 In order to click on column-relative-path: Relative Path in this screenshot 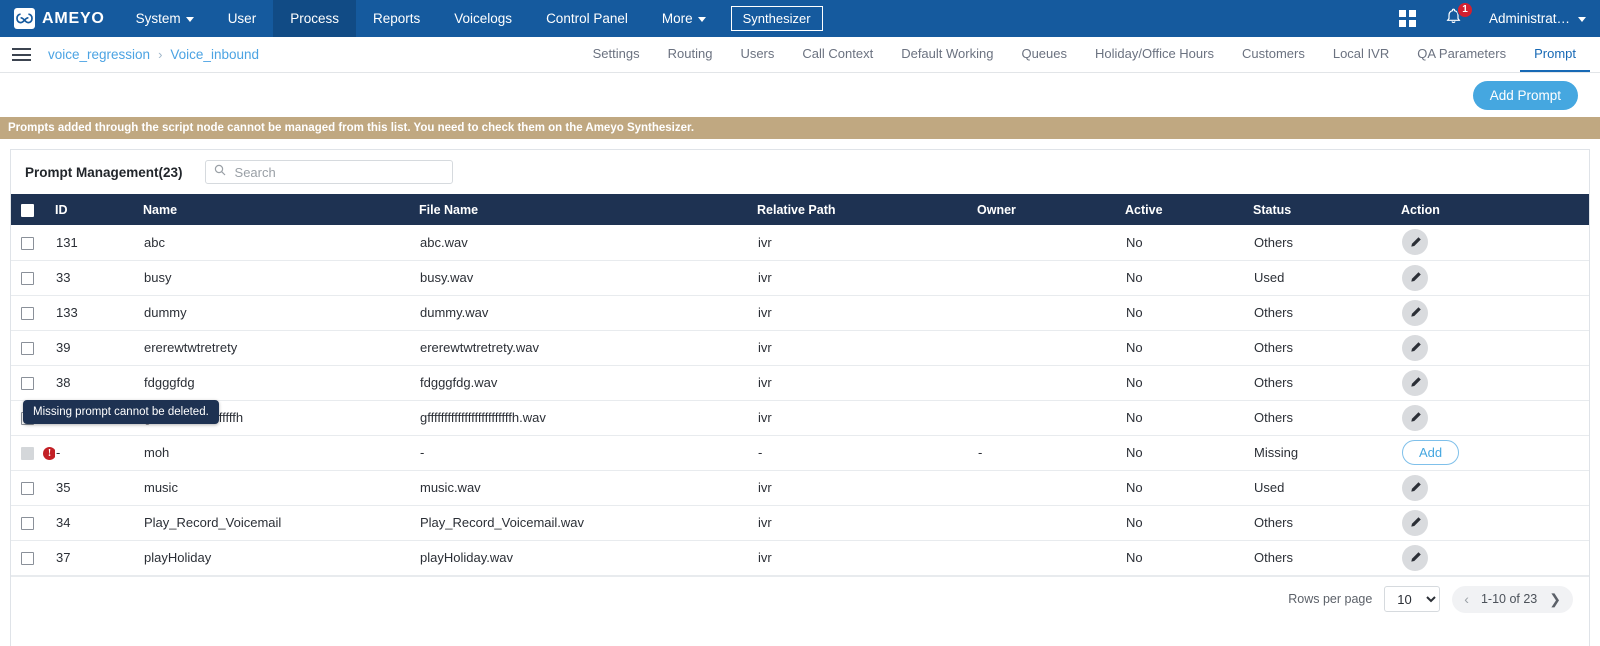, I will do `click(867, 209)`.